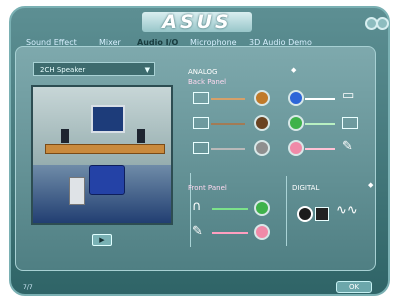  I want to click on status-text: 7/7, so click(28, 287).